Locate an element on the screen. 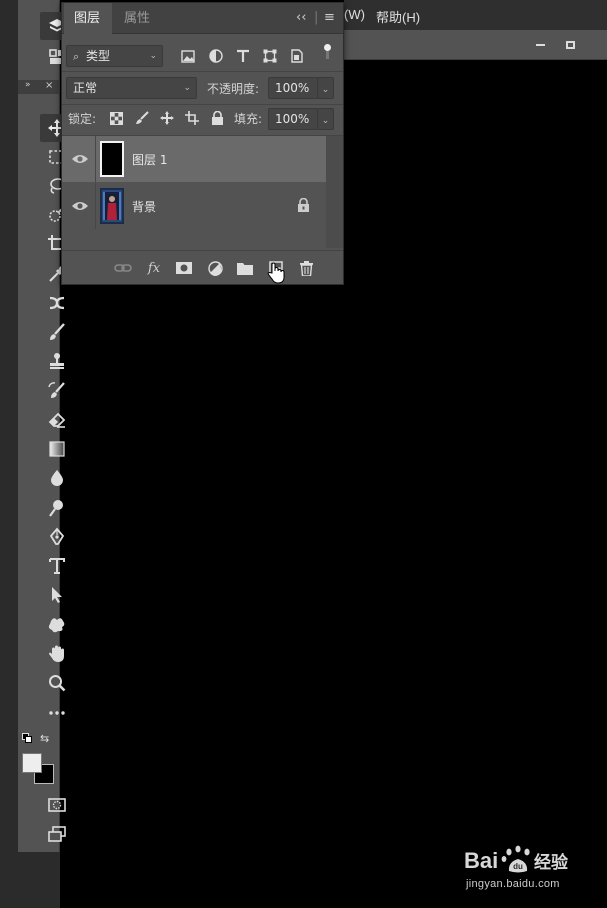 This screenshot has height=908, width=607. zoom-tool is located at coordinates (57, 683).